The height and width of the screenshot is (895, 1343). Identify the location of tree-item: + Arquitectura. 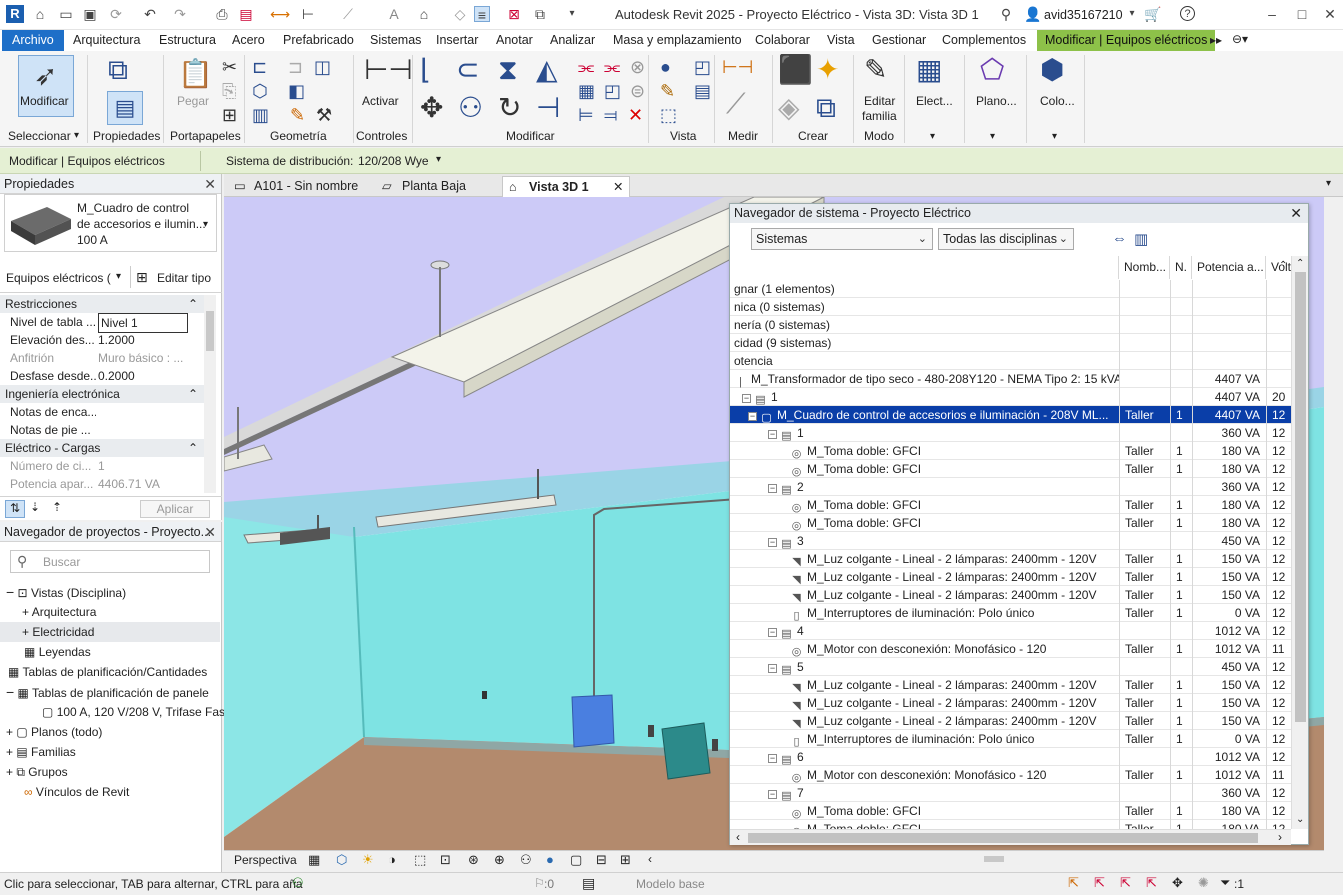
(59, 612).